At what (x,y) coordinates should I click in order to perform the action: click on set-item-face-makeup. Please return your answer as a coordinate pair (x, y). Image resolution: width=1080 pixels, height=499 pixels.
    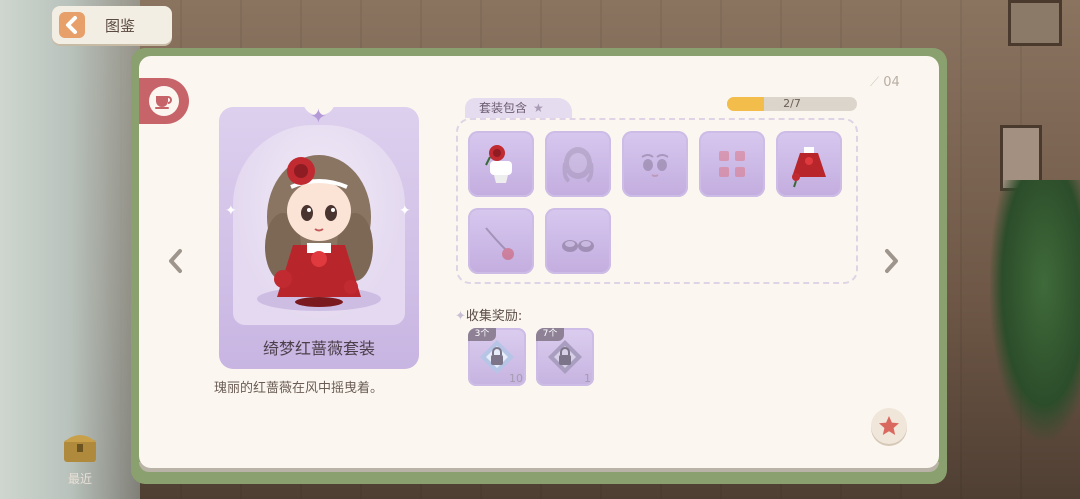
    Looking at the image, I should click on (655, 164).